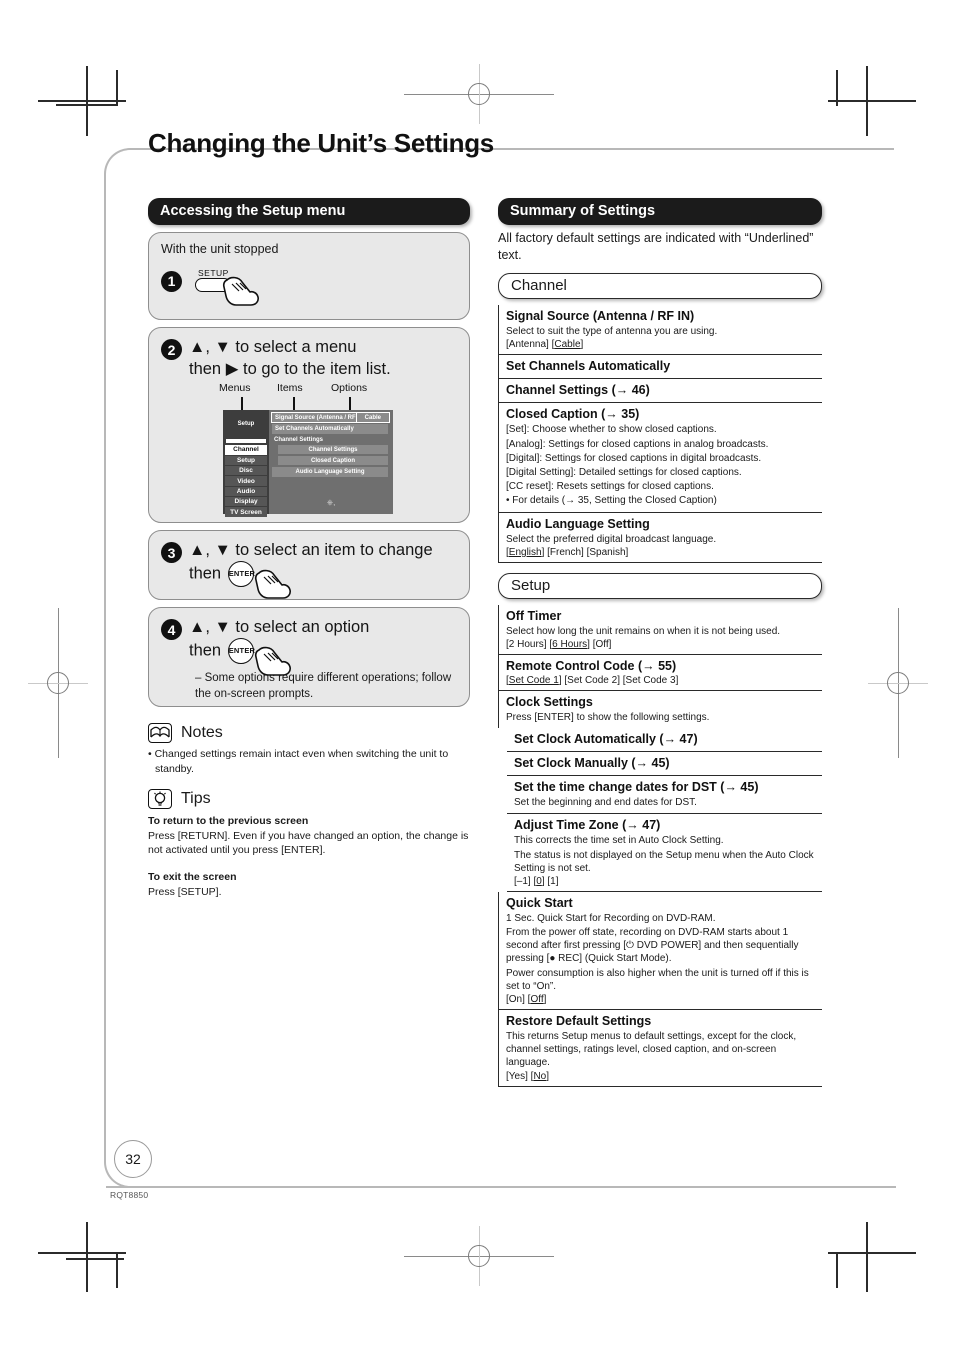  Describe the element at coordinates (279, 627) in the screenshot. I see `step-4-line1: ▲, ▼ to select an option` at that location.